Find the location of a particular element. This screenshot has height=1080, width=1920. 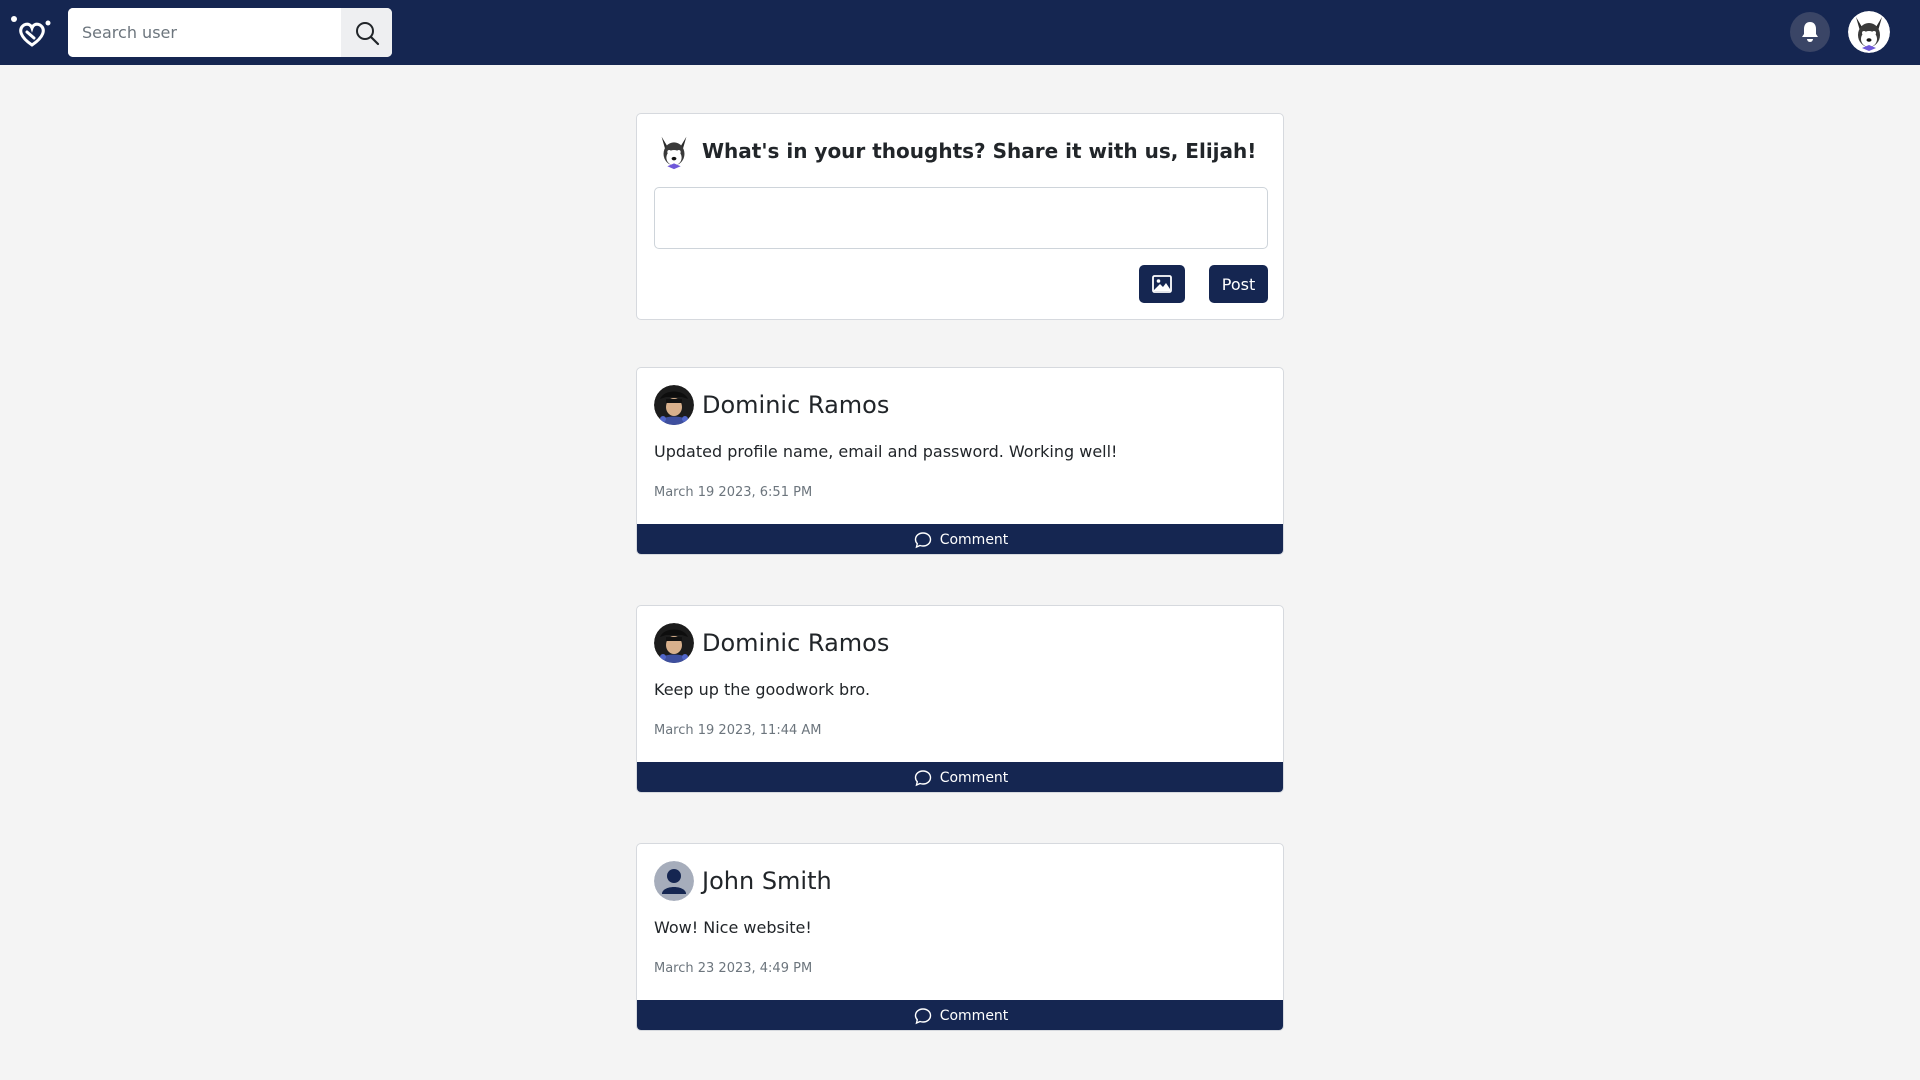

image-icon is located at coordinates (1162, 284).